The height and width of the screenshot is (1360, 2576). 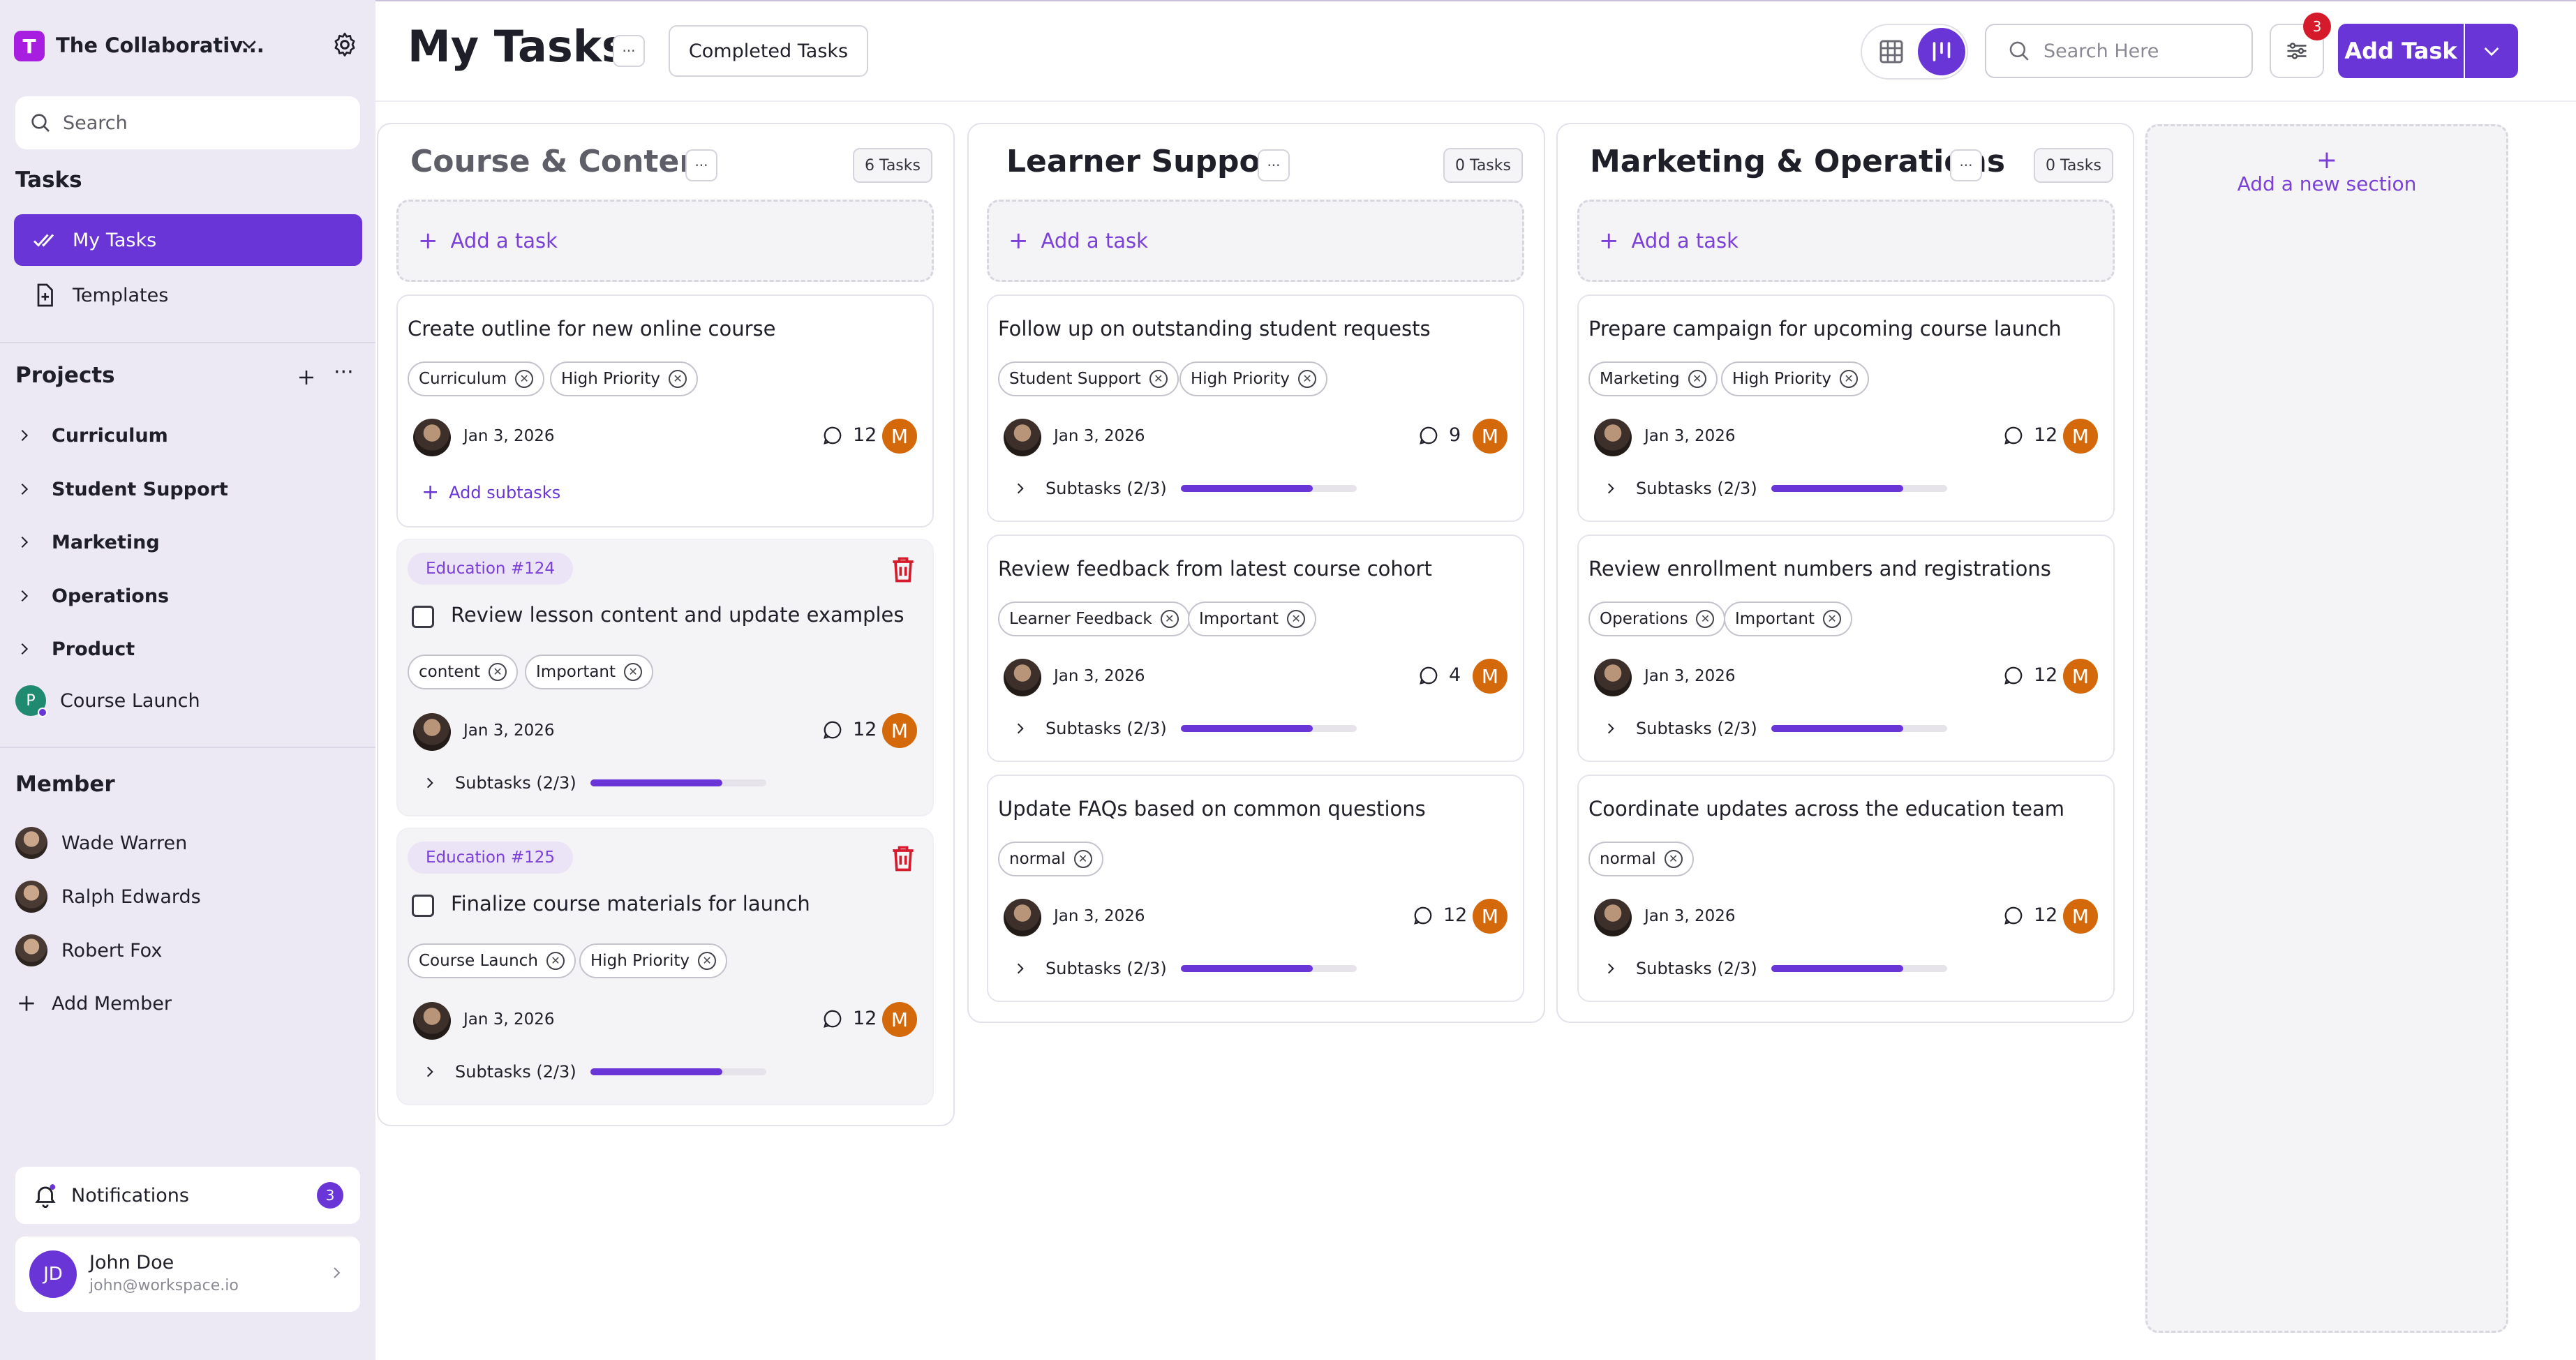 What do you see at coordinates (629, 51) in the screenshot?
I see `page-more-button: ···` at bounding box center [629, 51].